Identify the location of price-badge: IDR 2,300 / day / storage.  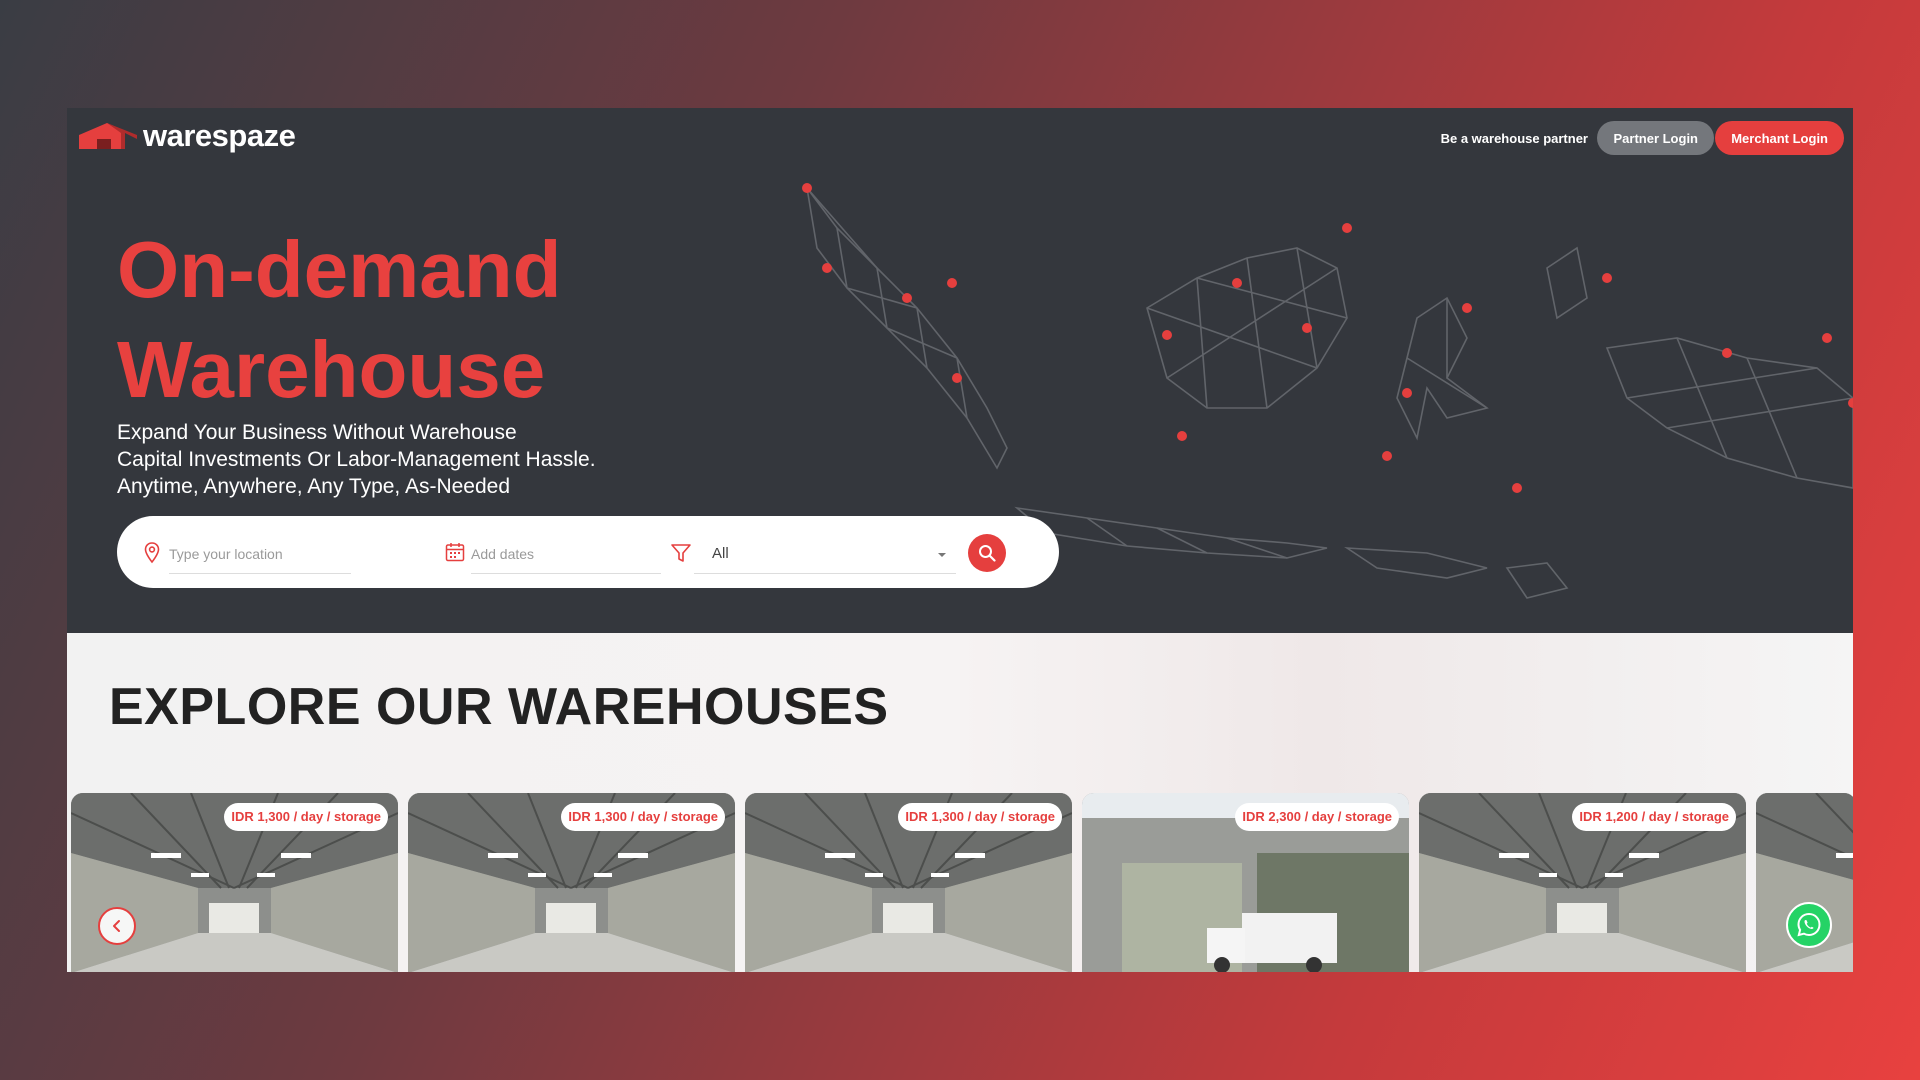
(1317, 817).